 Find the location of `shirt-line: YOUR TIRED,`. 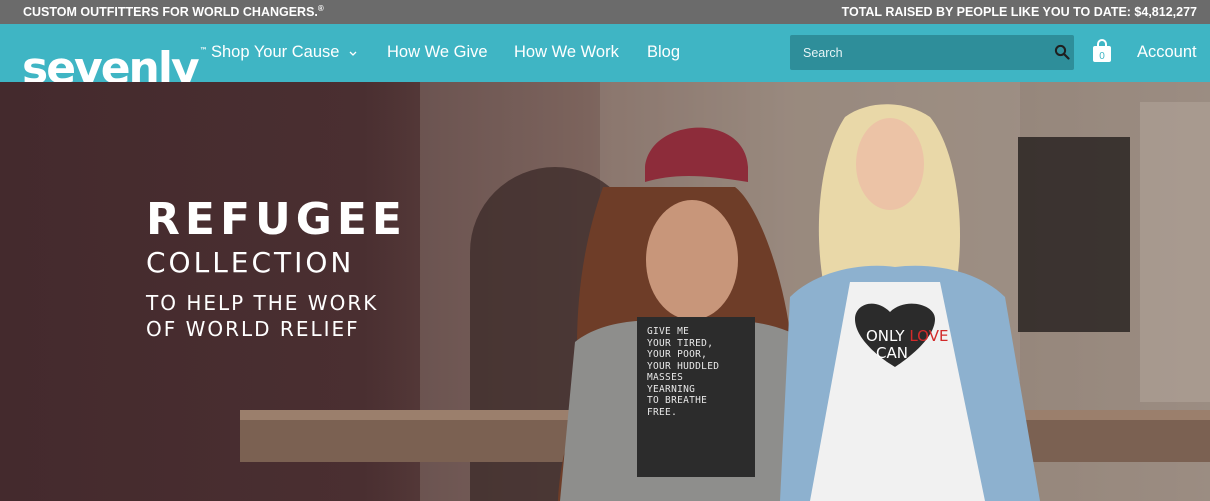

shirt-line: YOUR TIRED, is located at coordinates (680, 343).